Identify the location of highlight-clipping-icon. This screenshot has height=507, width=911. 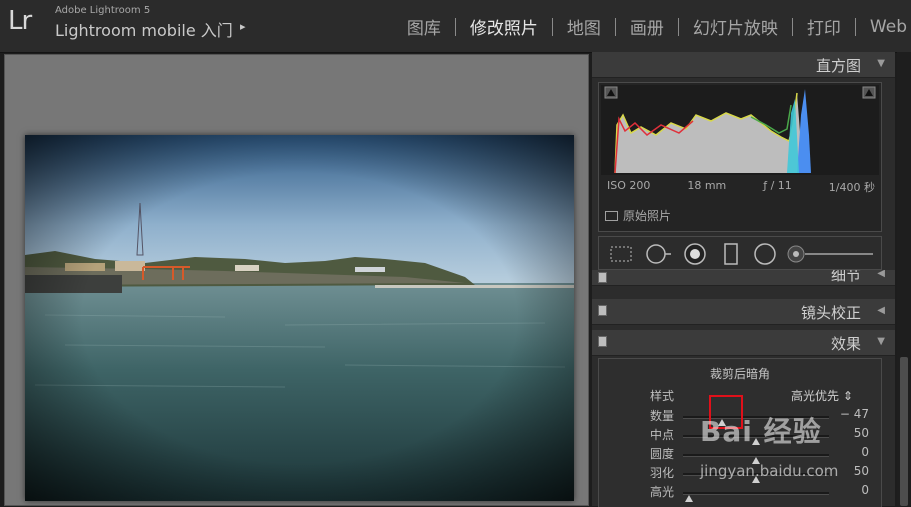
(869, 92).